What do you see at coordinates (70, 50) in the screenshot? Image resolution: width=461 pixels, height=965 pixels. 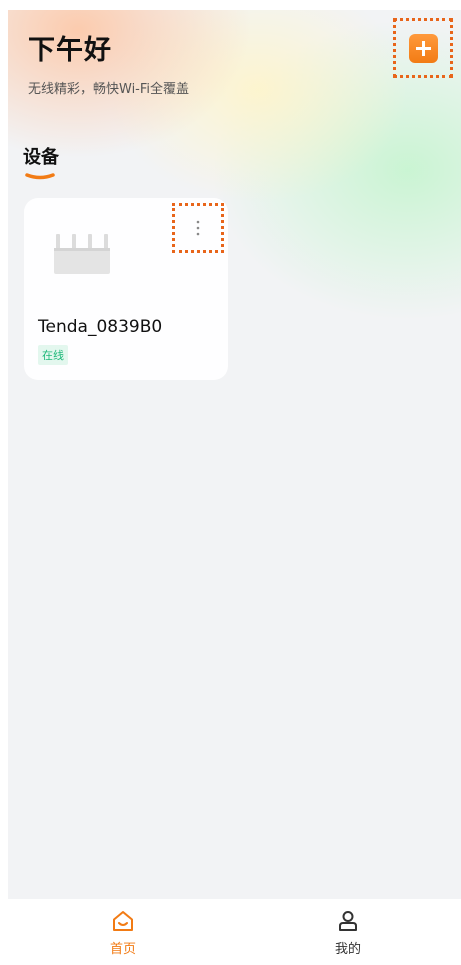 I see `greeting-title: 下午好` at bounding box center [70, 50].